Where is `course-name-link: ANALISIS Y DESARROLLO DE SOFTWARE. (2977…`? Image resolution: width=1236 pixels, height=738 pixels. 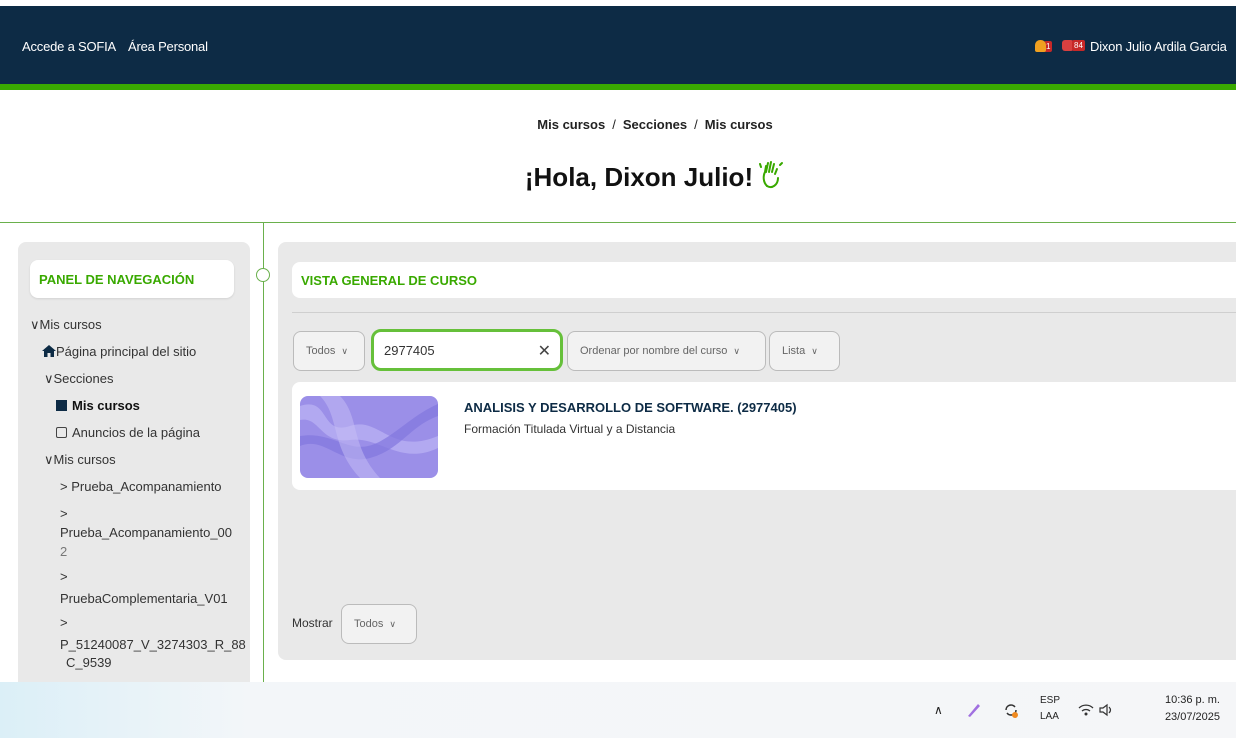 course-name-link: ANALISIS Y DESARROLLO DE SOFTWARE. (2977… is located at coordinates (630, 407).